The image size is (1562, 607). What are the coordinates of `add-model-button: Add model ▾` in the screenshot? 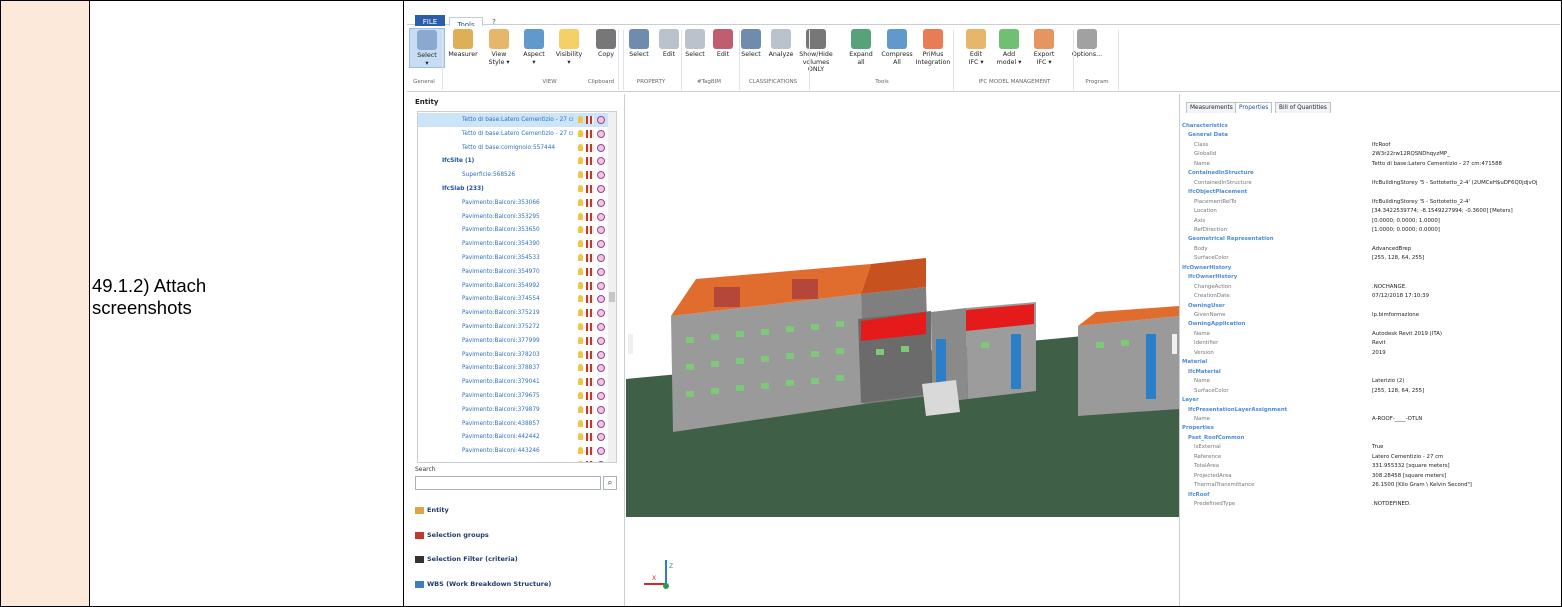 It's located at (1009, 47).